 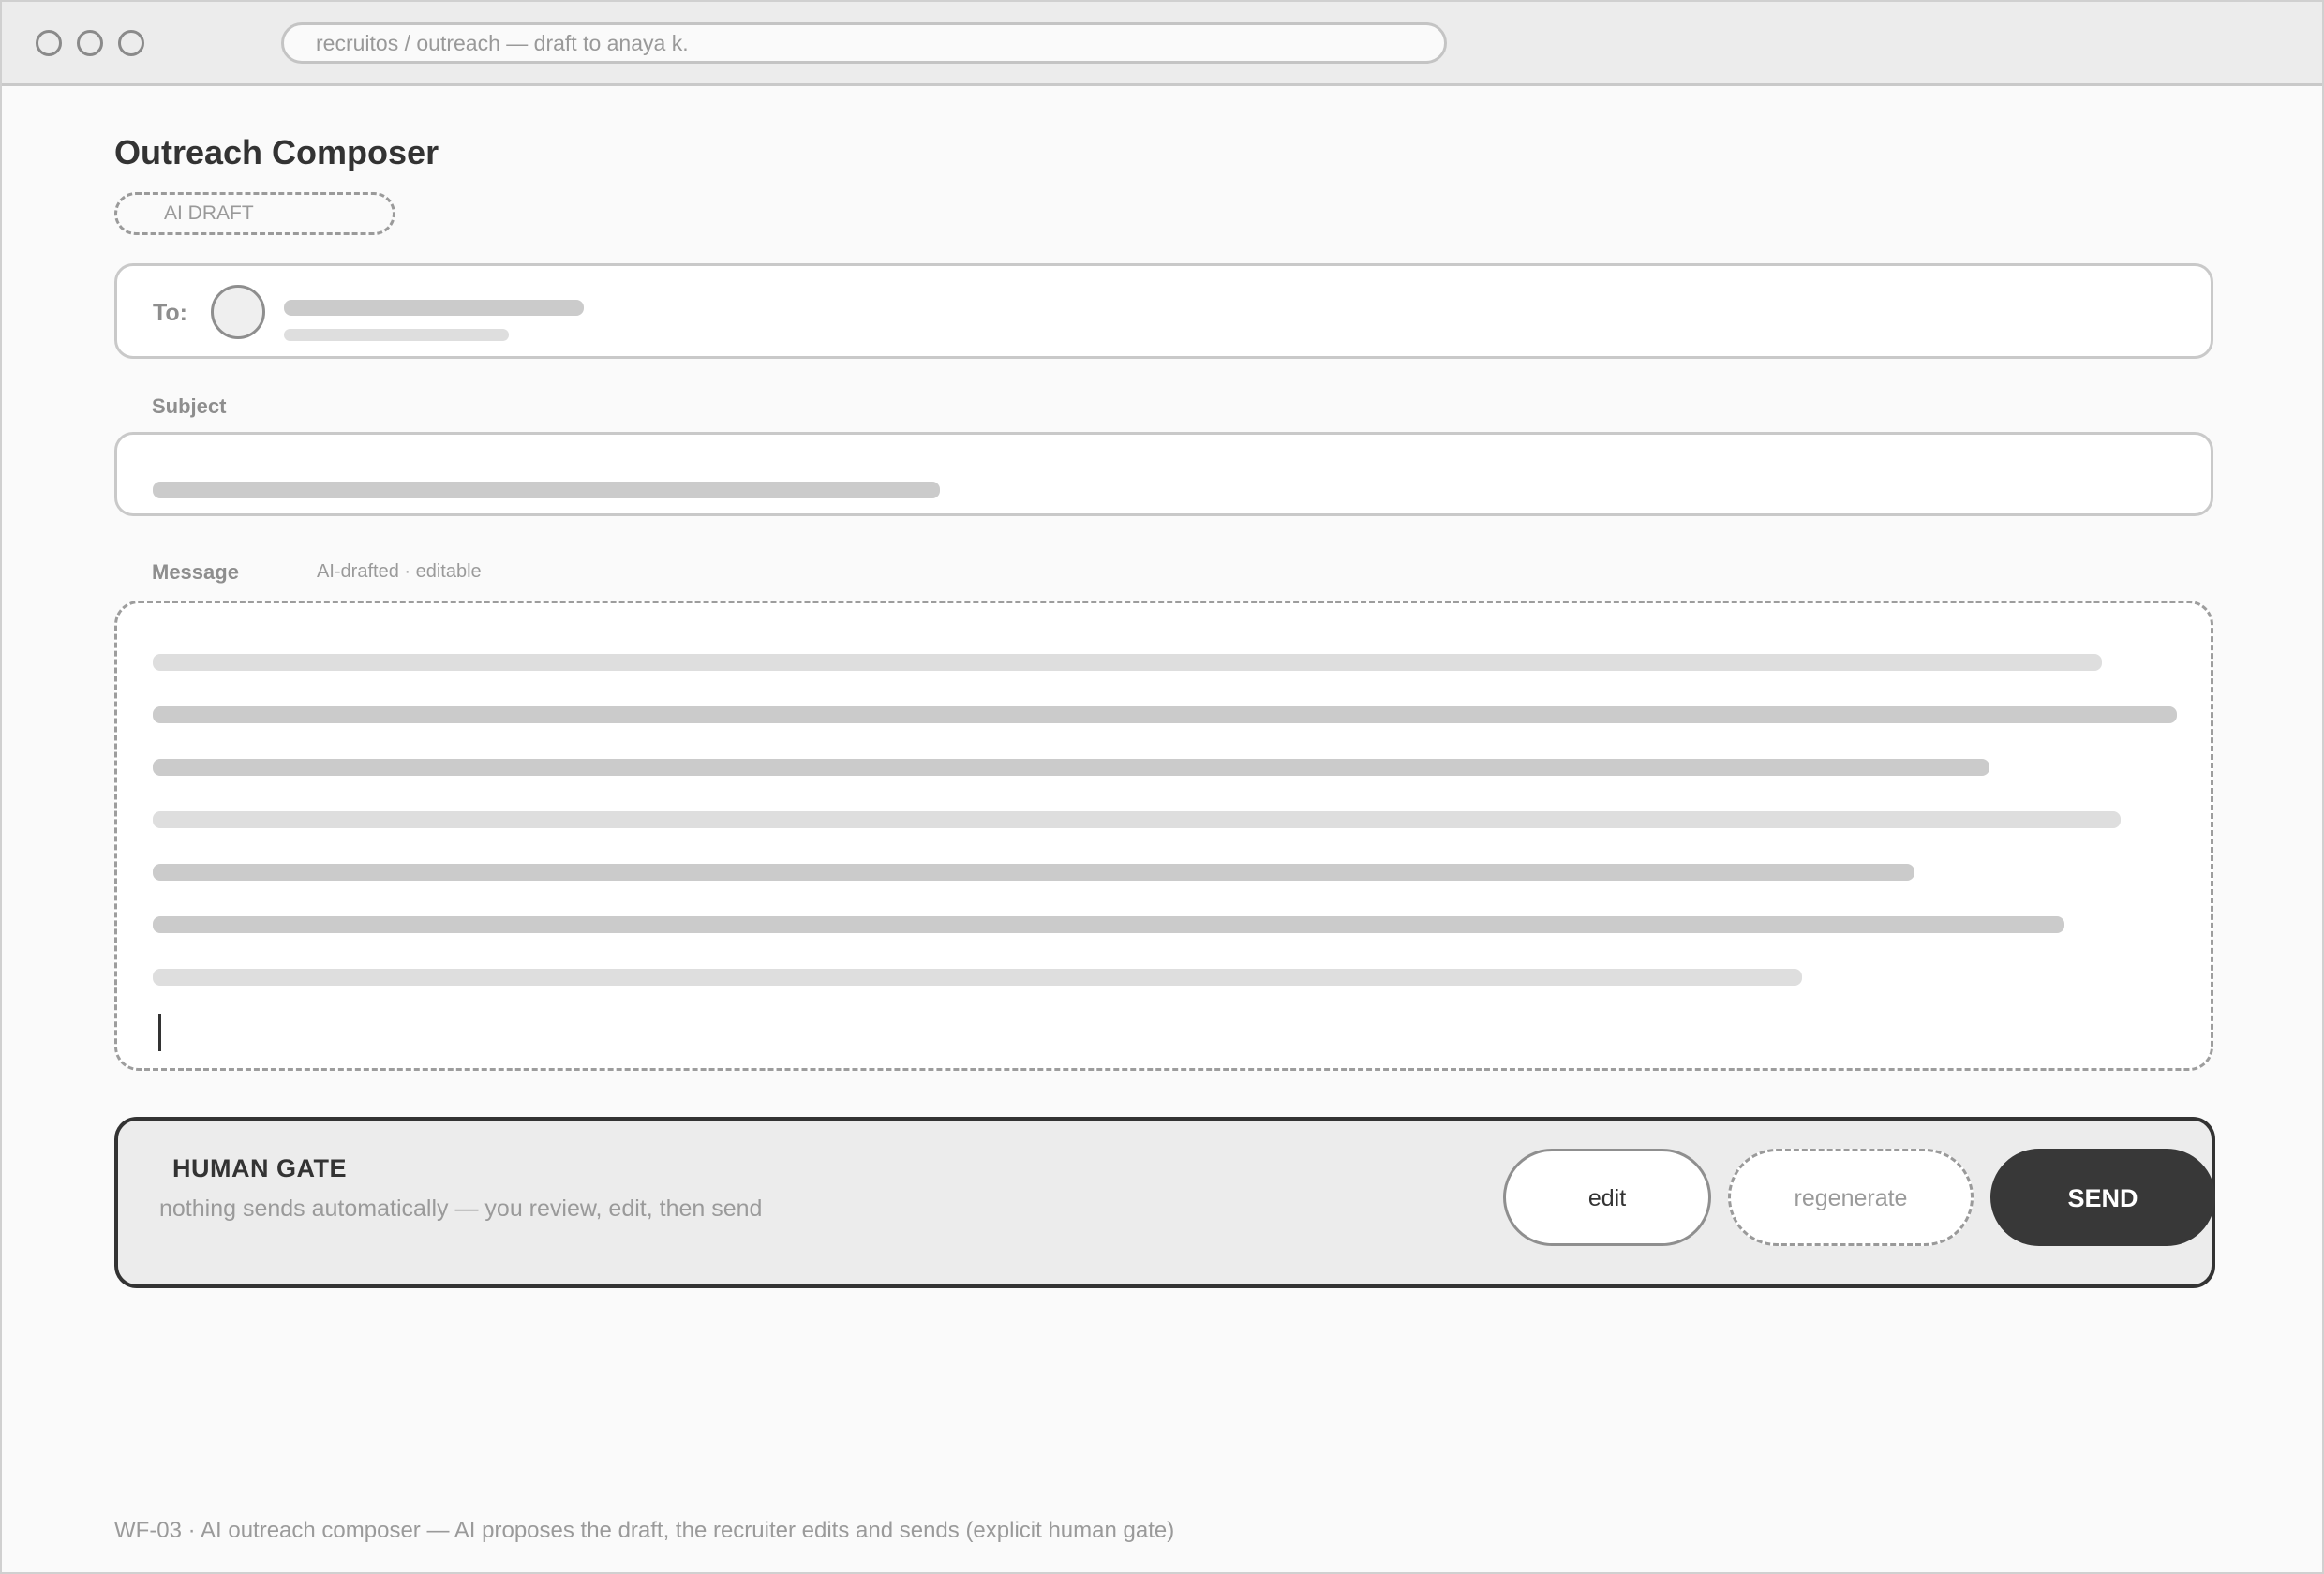 I want to click on subject-input, so click(x=1163, y=474).